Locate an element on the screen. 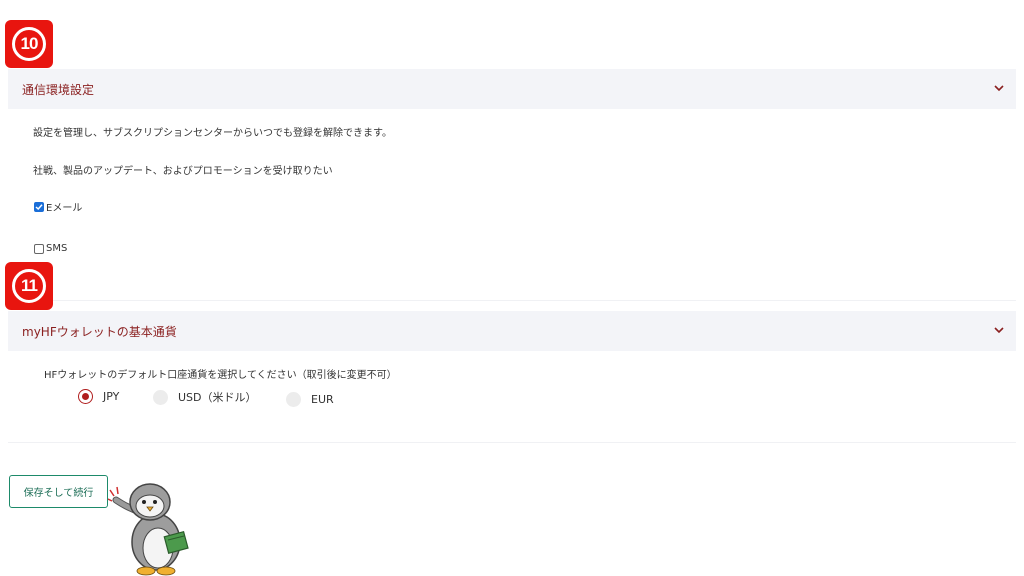 This screenshot has height=576, width=1024. email-option: Eメール is located at coordinates (58, 206).